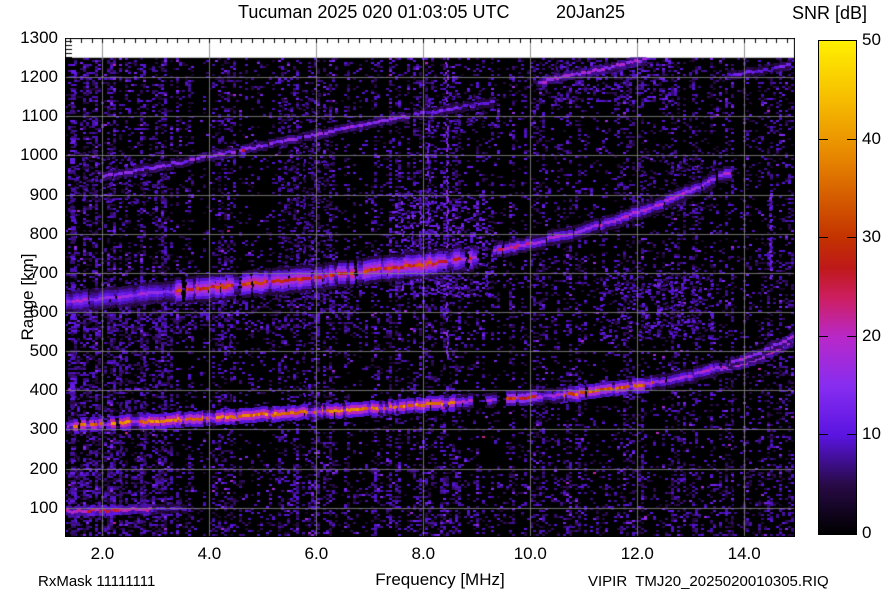 The width and height of the screenshot is (884, 595). What do you see at coordinates (39, 155) in the screenshot?
I see `y-tick-label: 1000` at bounding box center [39, 155].